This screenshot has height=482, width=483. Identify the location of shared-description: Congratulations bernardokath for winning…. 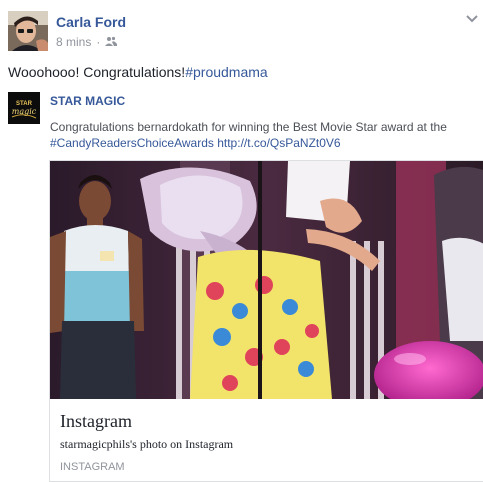
(262, 135).